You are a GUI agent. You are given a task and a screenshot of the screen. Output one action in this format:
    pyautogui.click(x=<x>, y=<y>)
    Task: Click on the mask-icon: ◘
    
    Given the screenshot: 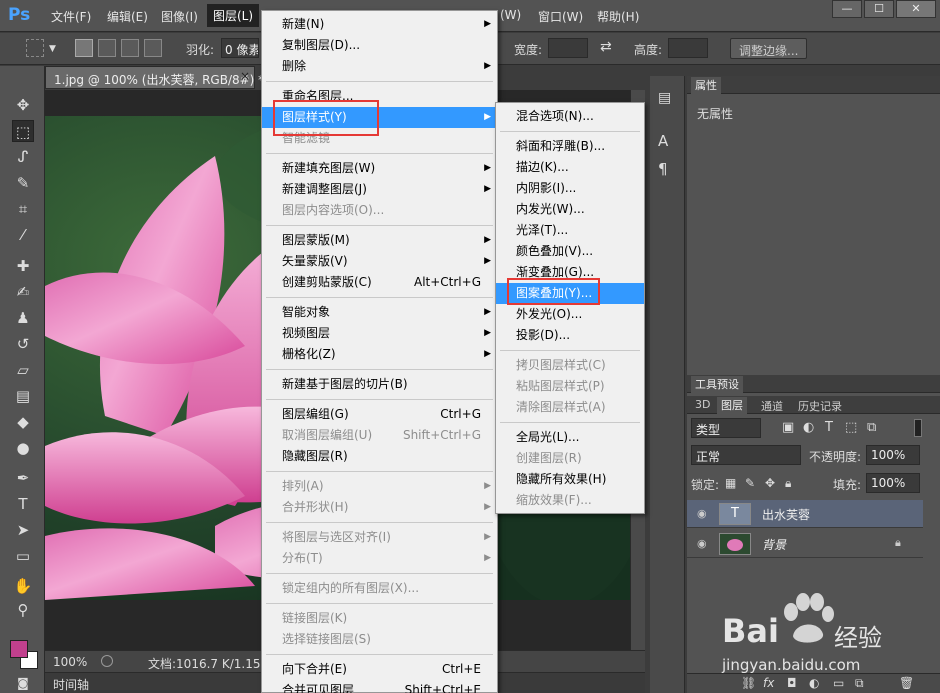 What is the action you would take?
    pyautogui.click(x=792, y=683)
    